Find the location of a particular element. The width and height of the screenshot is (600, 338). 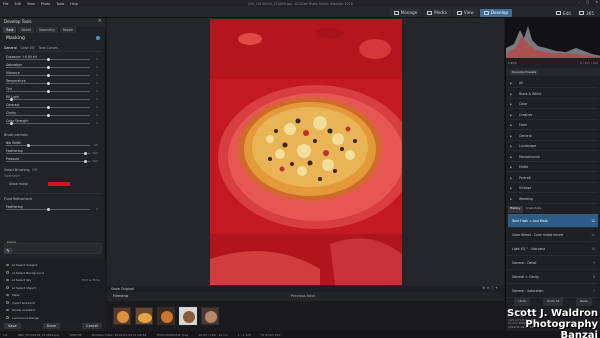

mask-item: AI Select Object is located at coordinates (55, 288).